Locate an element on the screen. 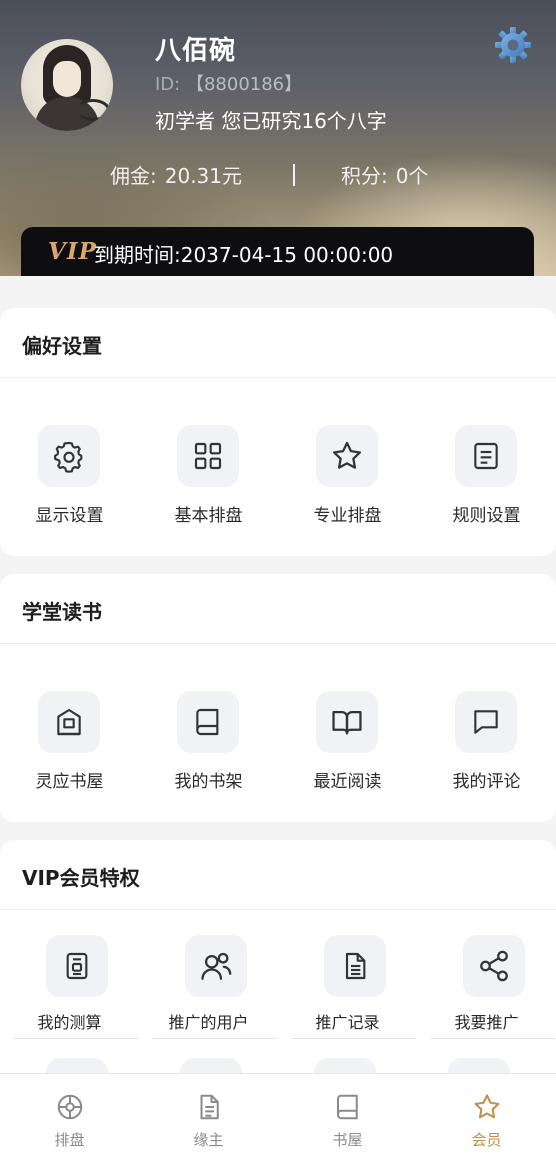 Image resolution: width=556 pixels, height=1158 pixels. lingying-bookstore-label: 灵应书屋 is located at coordinates (69, 782).